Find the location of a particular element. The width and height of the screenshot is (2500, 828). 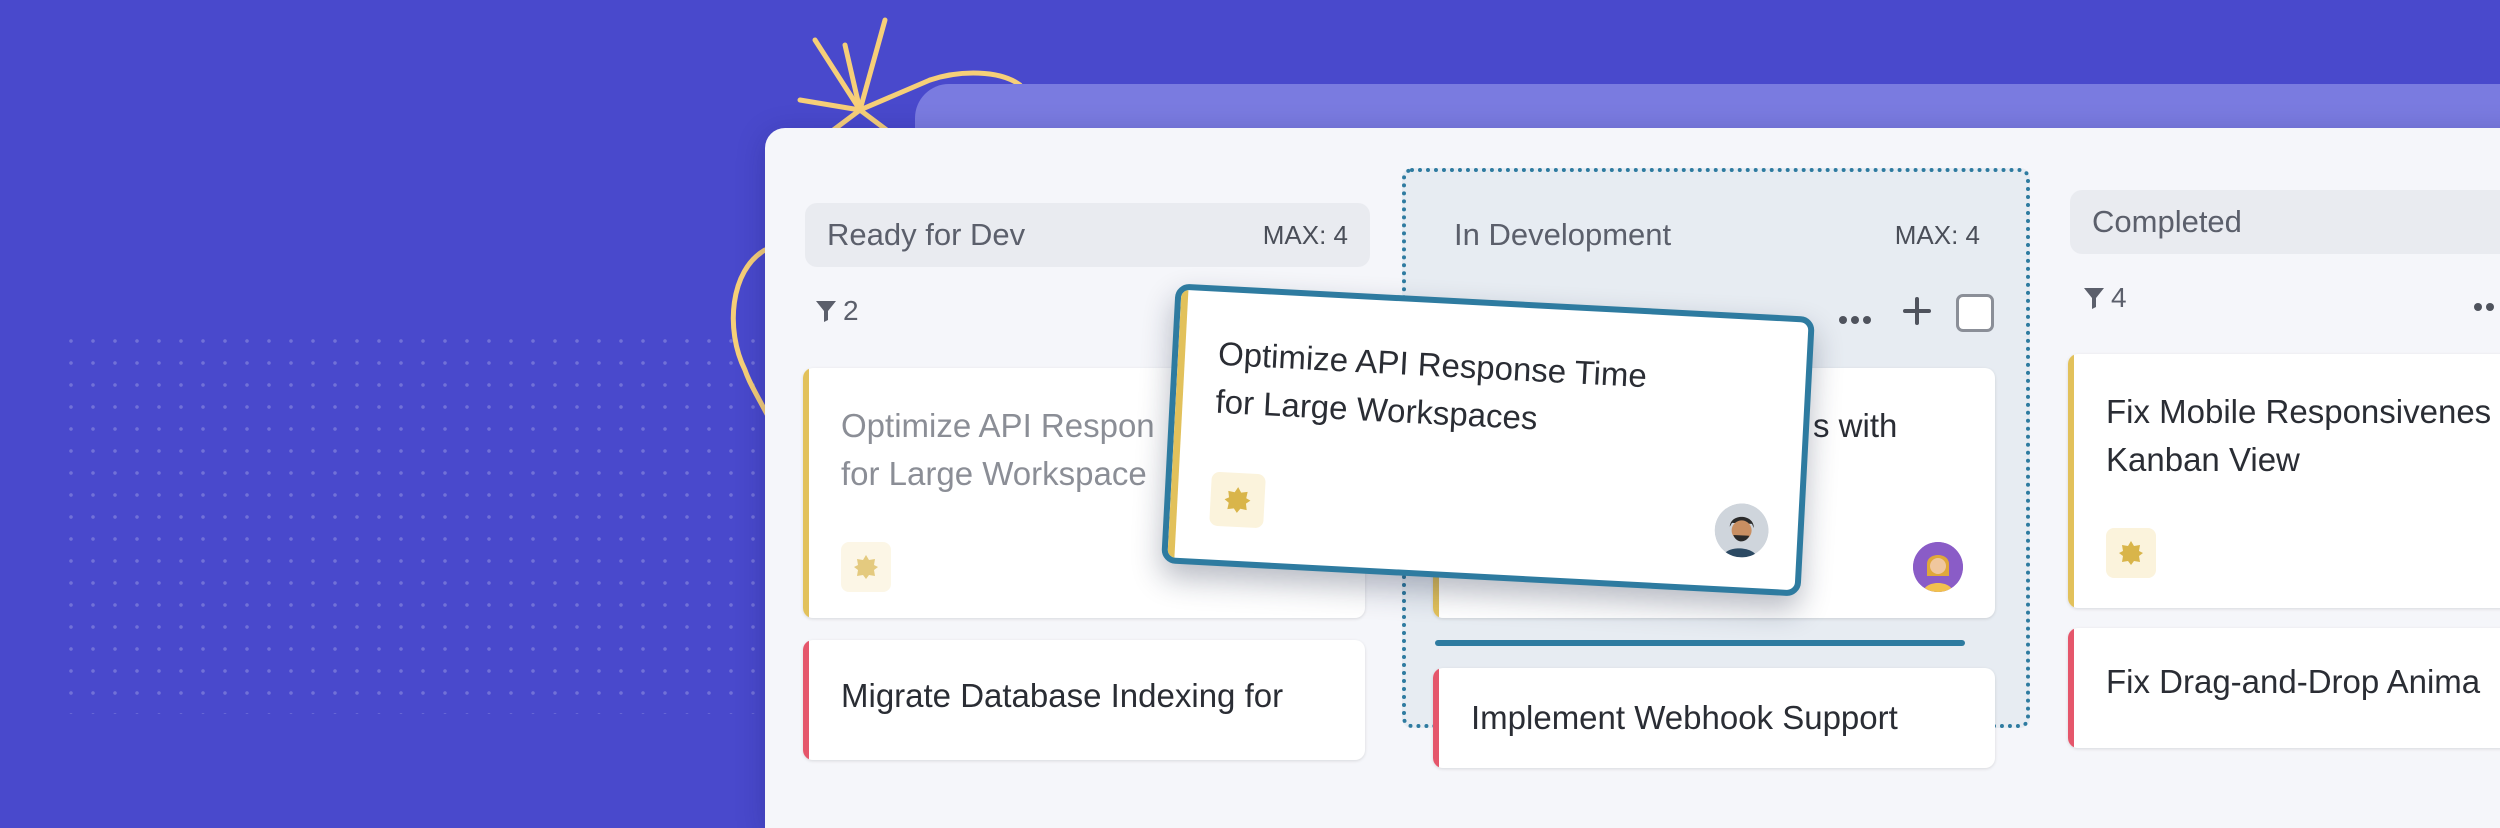

task-card: Fix Drag-and-Drop Anima is located at coordinates (2284, 688).